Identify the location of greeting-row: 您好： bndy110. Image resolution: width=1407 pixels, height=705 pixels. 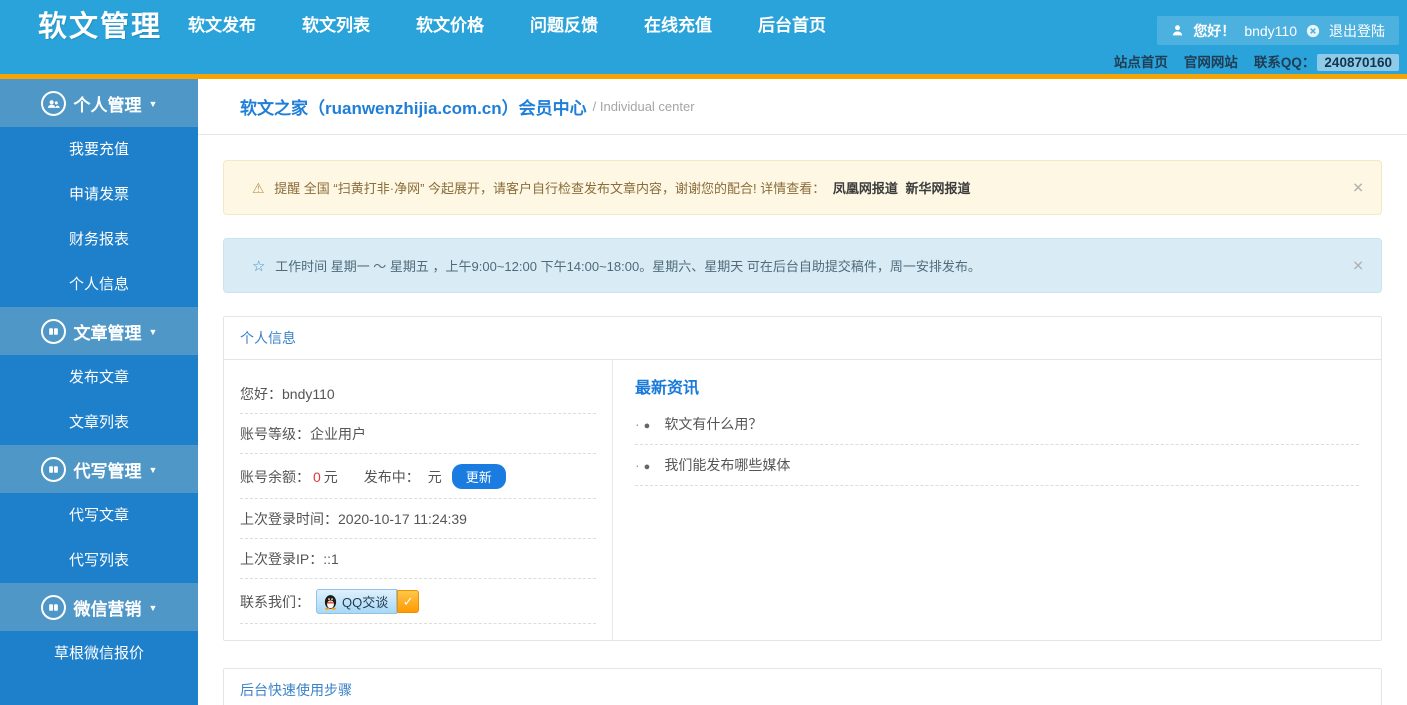
(418, 394).